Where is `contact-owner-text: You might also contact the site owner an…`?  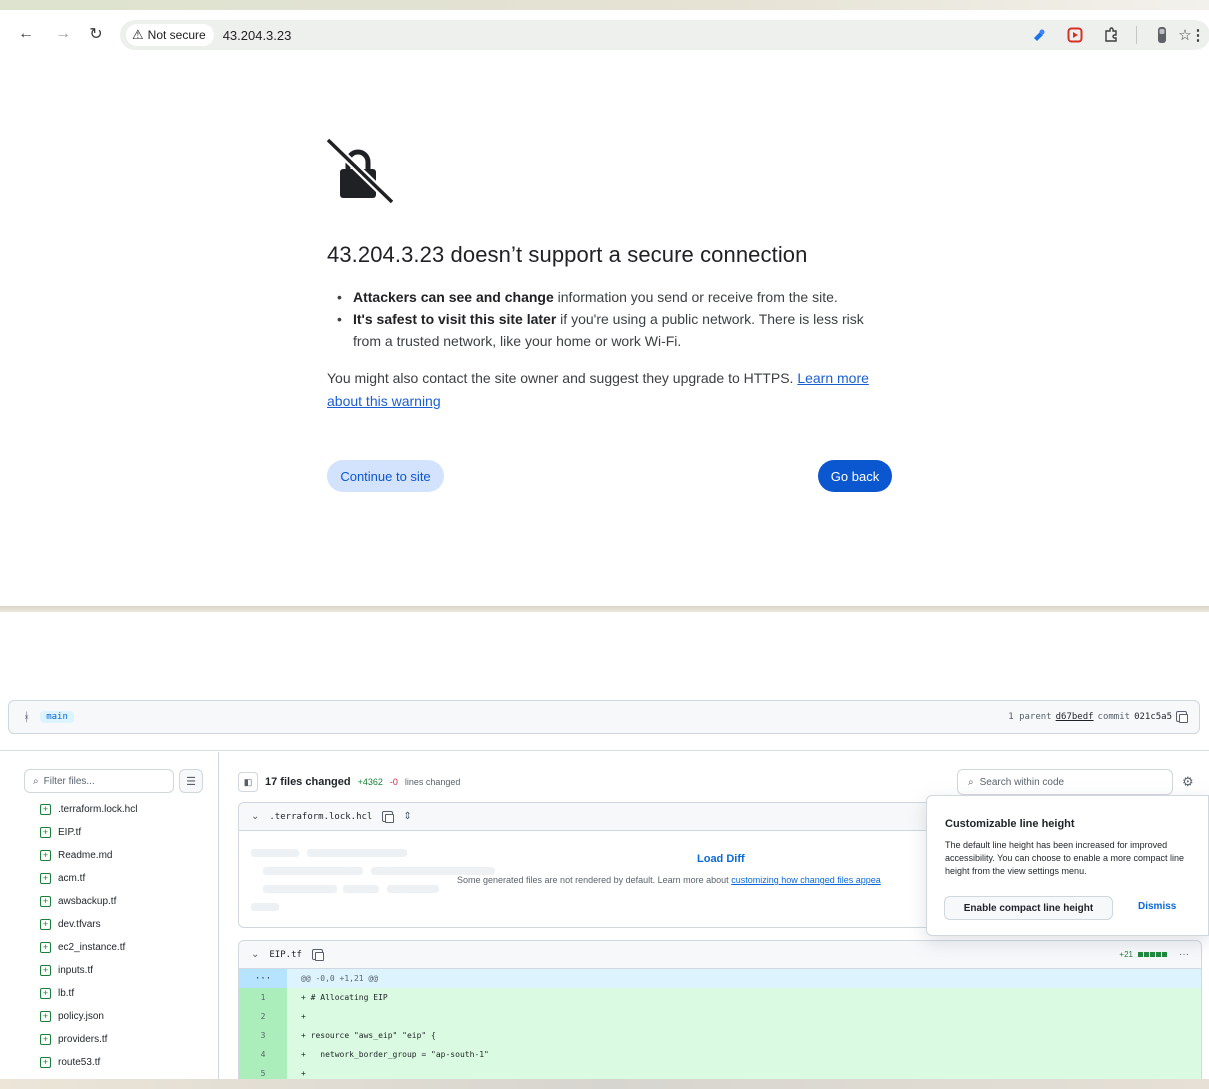 contact-owner-text: You might also contact the site owner an… is located at coordinates (607, 390).